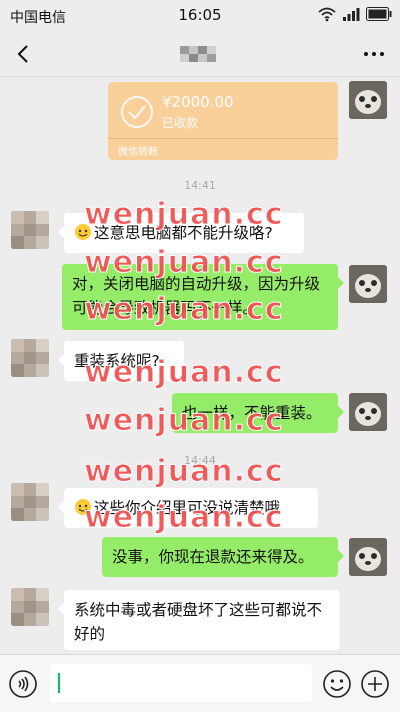 The height and width of the screenshot is (712, 400). I want to click on divider, so click(223, 138).